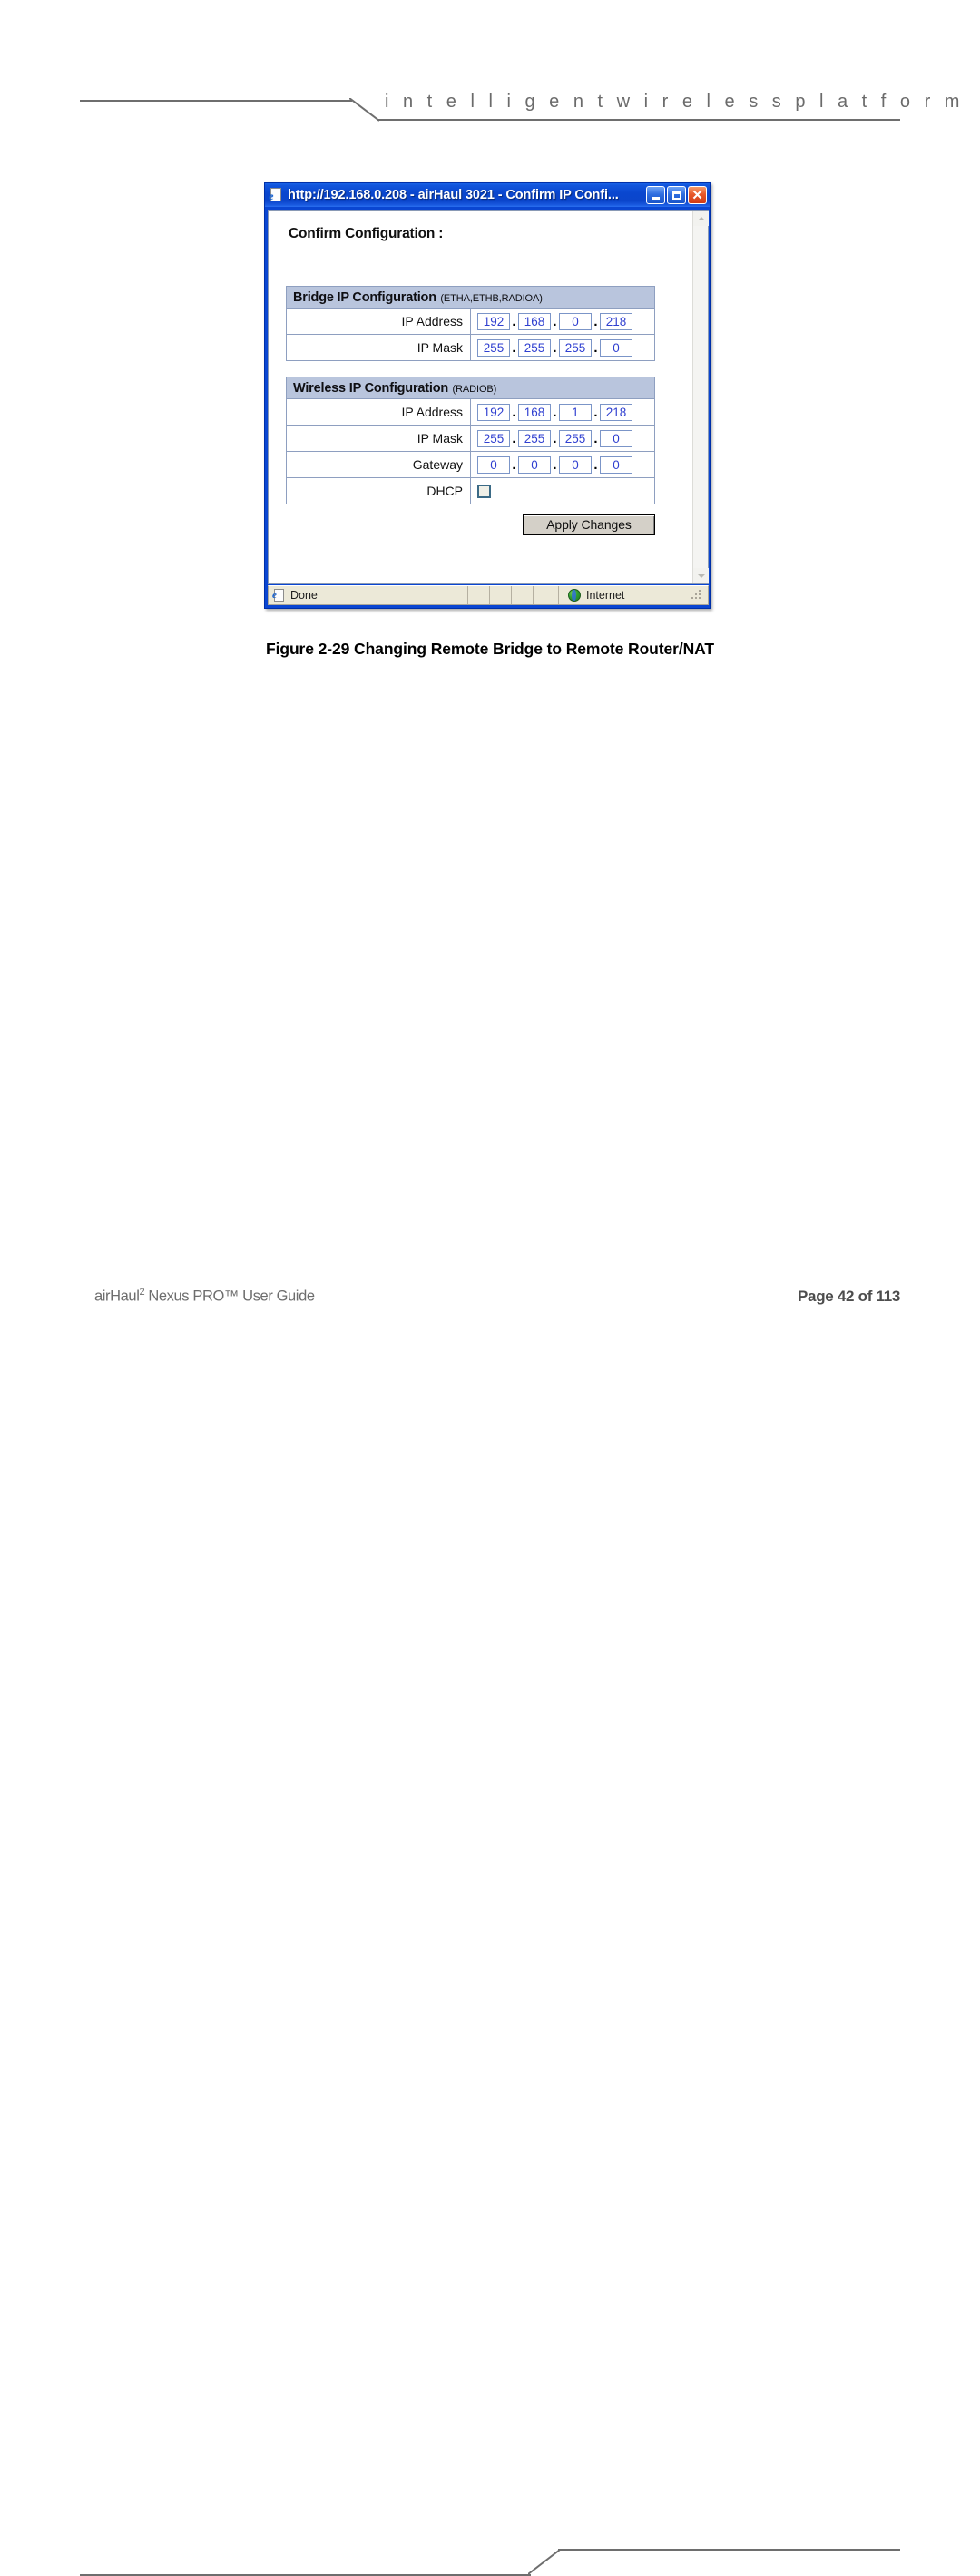  Describe the element at coordinates (696, 595) in the screenshot. I see `resize-grip` at that location.